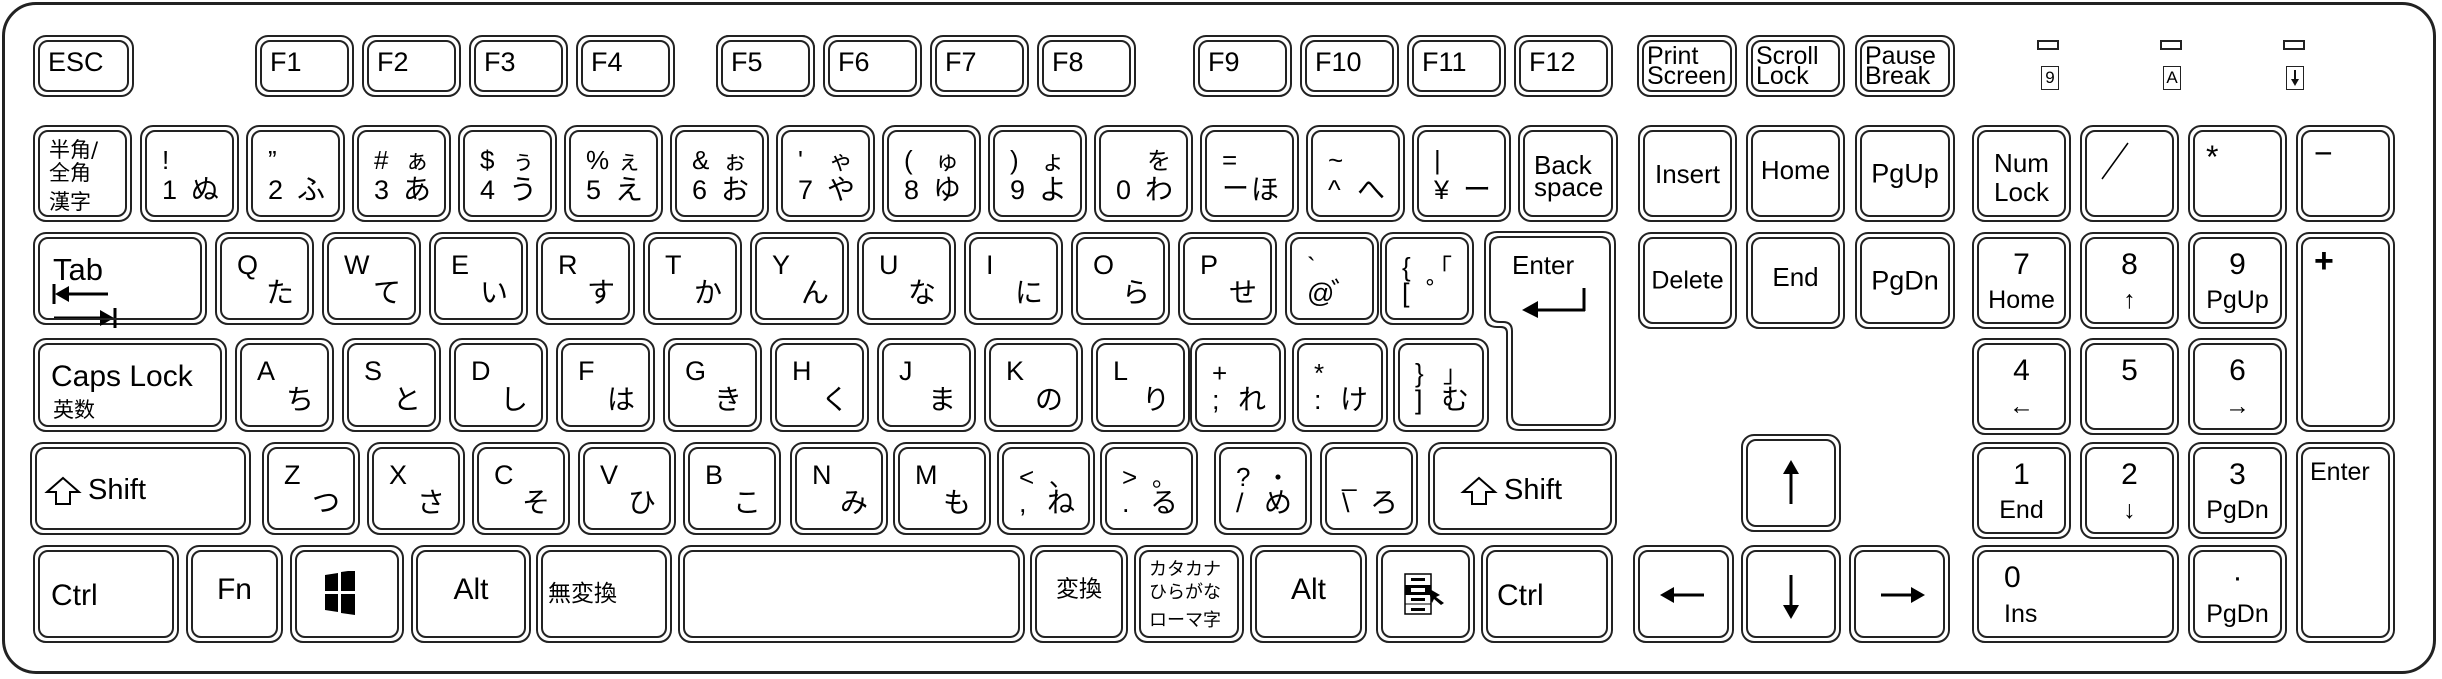 This screenshot has width=2442, height=679. Describe the element at coordinates (2129, 173) in the screenshot. I see `key-num-divide` at that location.